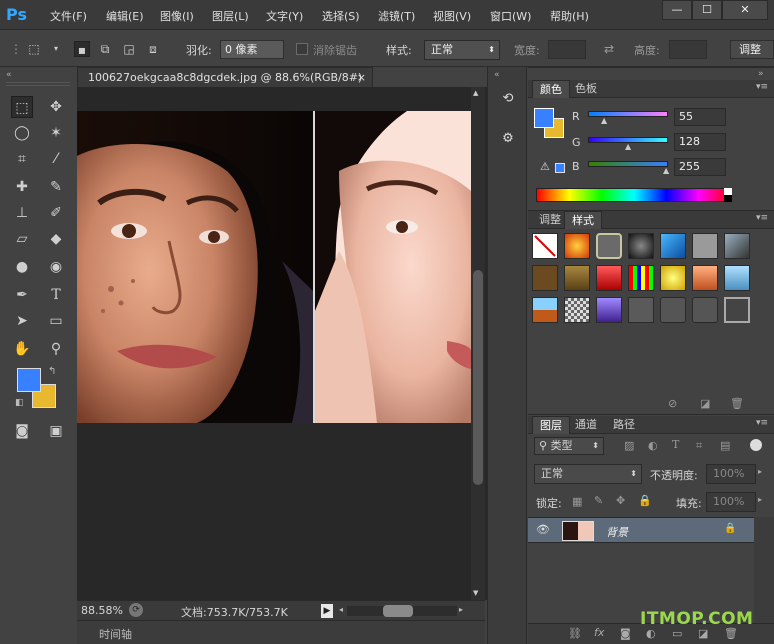 Image resolution: width=774 pixels, height=644 pixels. Describe the element at coordinates (341, 609) in the screenshot. I see `scroll-left-icon: ◂` at that location.